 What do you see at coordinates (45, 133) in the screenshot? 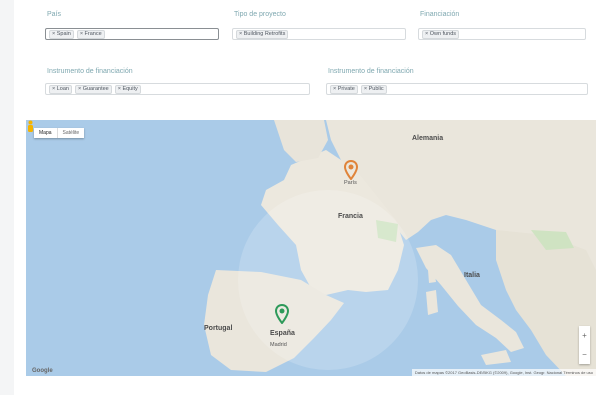
I see `map-type-map-button: Mapa` at bounding box center [45, 133].